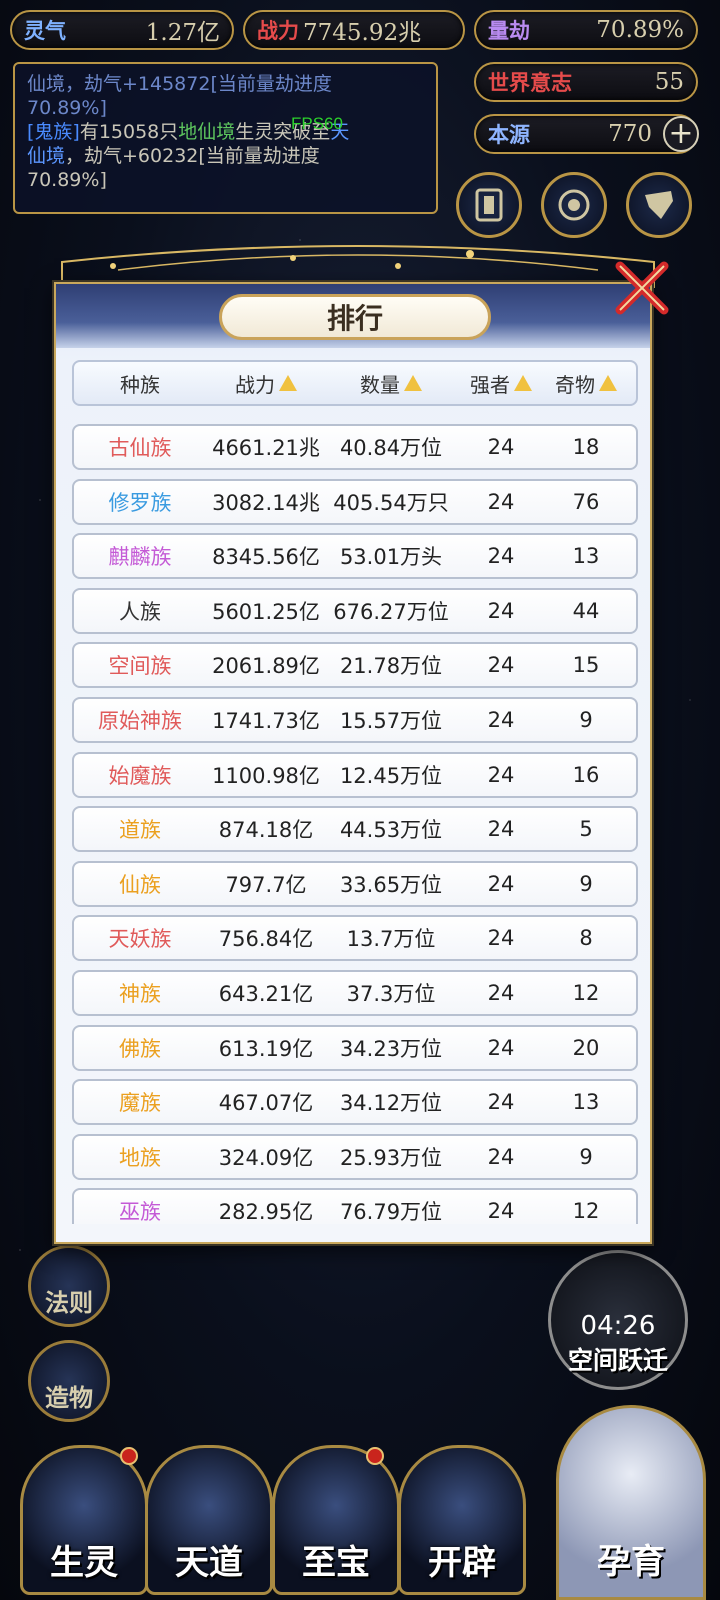 The height and width of the screenshot is (1600, 720). What do you see at coordinates (140, 502) in the screenshot?
I see `race-name: 修罗族` at bounding box center [140, 502].